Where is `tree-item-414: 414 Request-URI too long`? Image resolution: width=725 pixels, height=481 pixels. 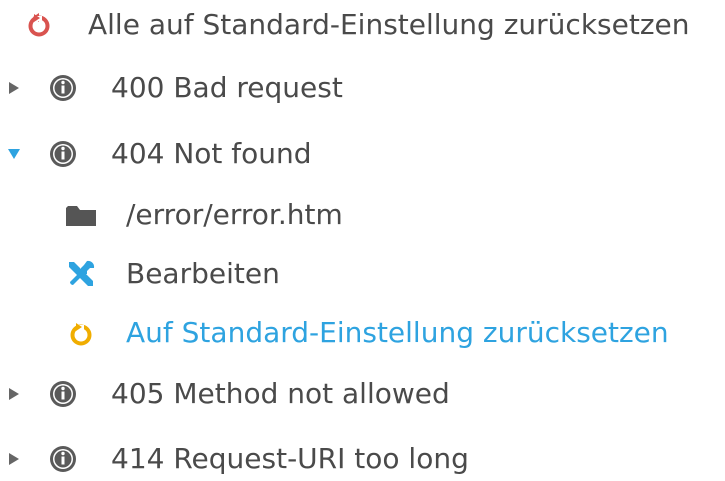 tree-item-414: 414 Request-URI too long is located at coordinates (362, 459).